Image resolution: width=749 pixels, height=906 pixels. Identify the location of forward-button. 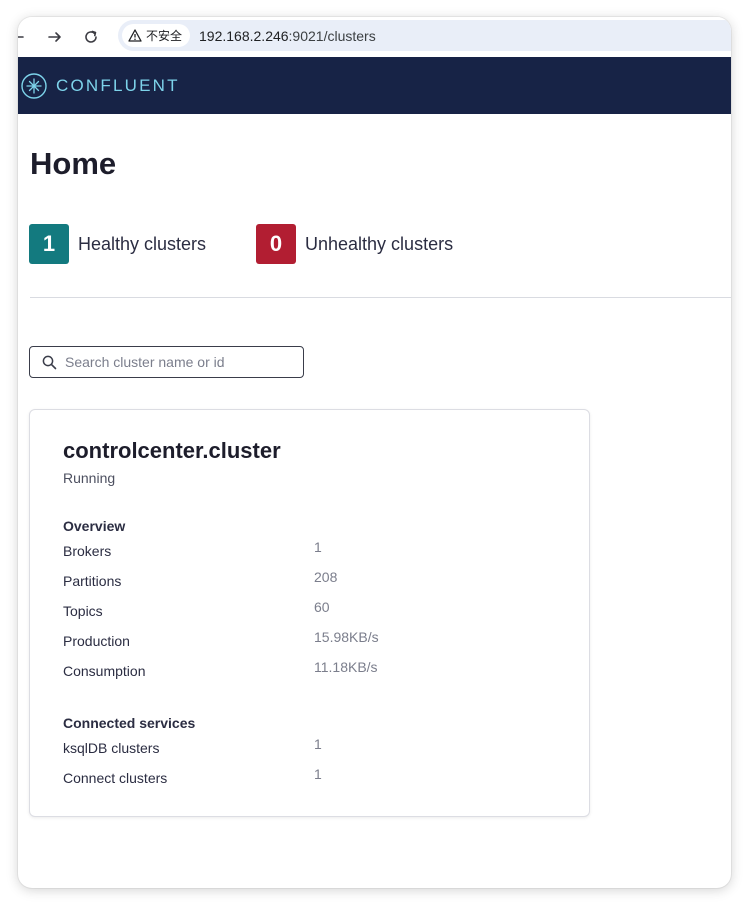
(55, 37).